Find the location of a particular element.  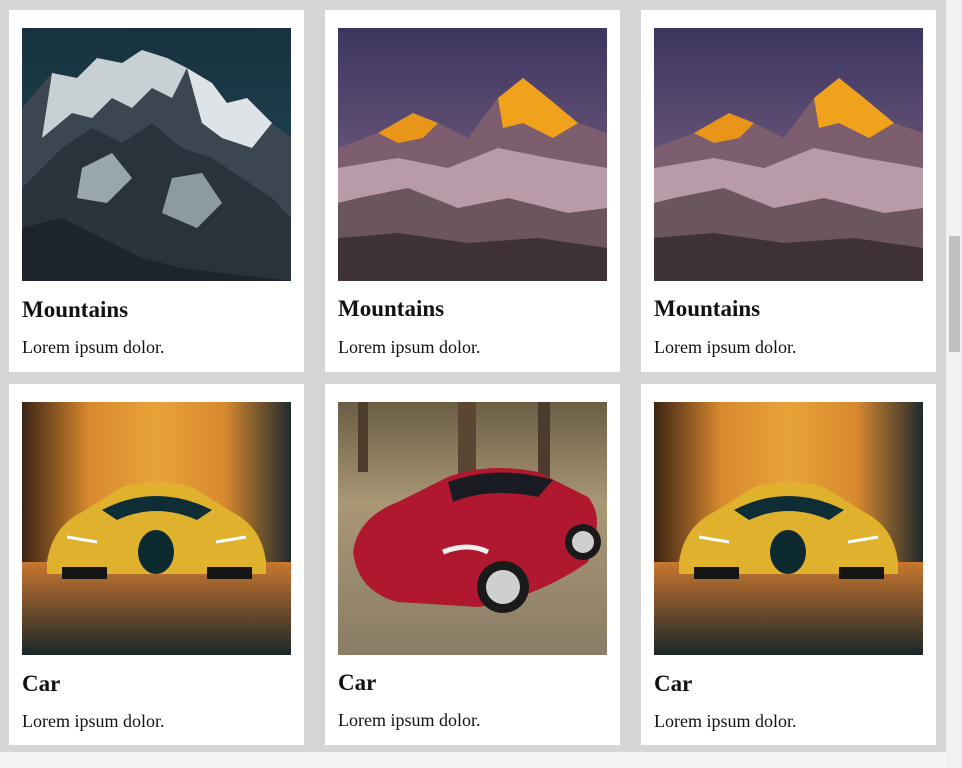

vertical-scrollbar is located at coordinates (954, 384).